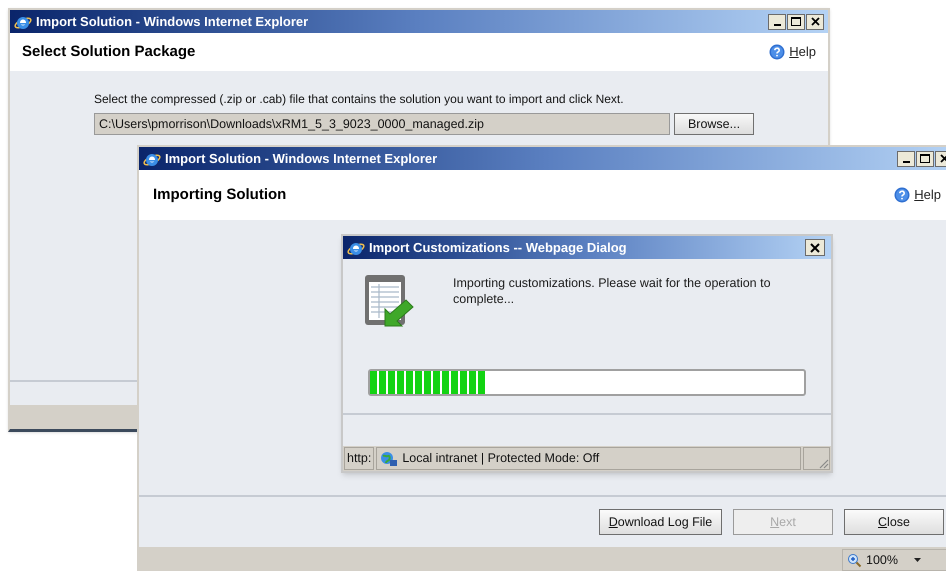 The image size is (946, 571). What do you see at coordinates (588, 458) in the screenshot?
I see `security-zone-panel: Local intranet | Protected Mode: Off` at bounding box center [588, 458].